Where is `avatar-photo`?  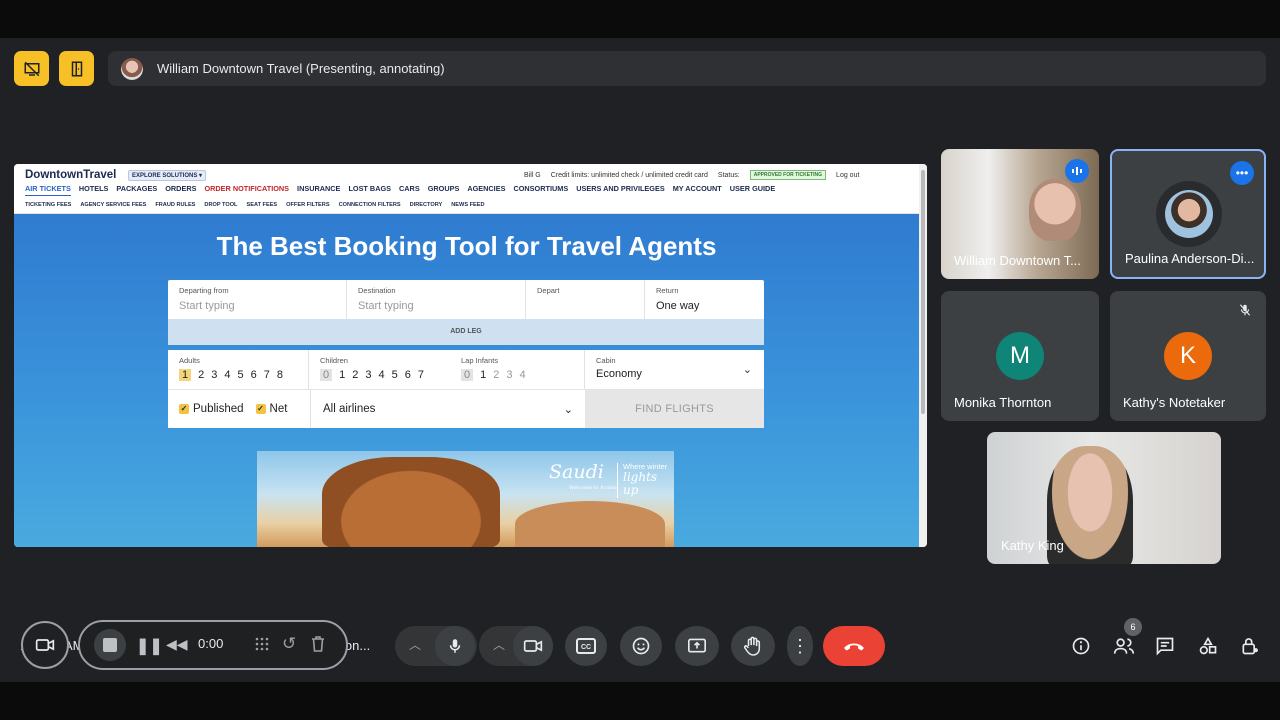 avatar-photo is located at coordinates (1189, 214).